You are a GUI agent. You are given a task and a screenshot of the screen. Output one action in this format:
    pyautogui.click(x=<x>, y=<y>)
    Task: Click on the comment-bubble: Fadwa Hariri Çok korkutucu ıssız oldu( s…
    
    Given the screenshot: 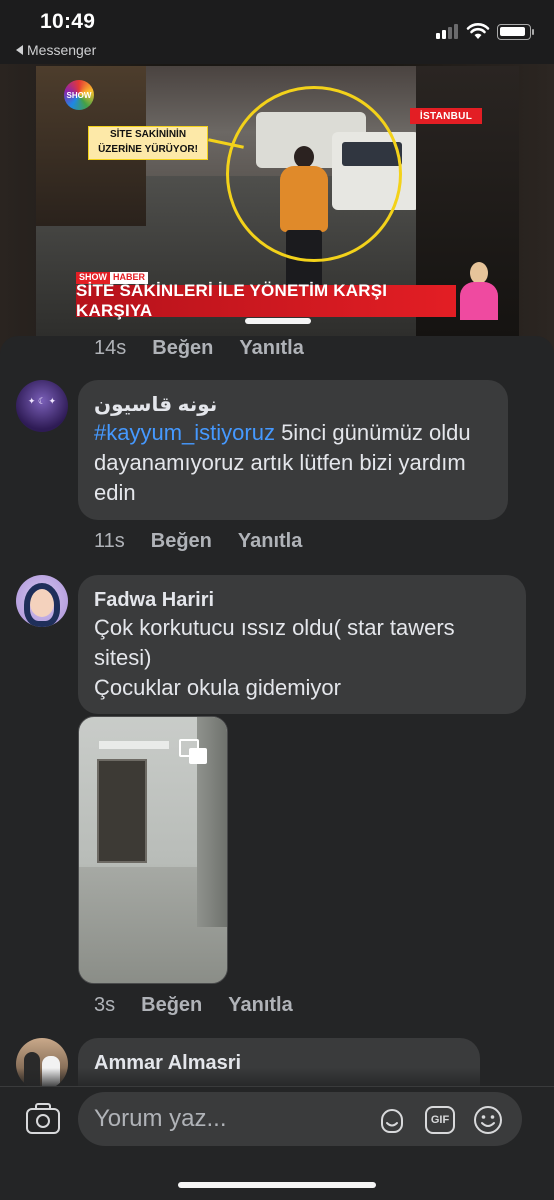 What is the action you would take?
    pyautogui.click(x=302, y=644)
    